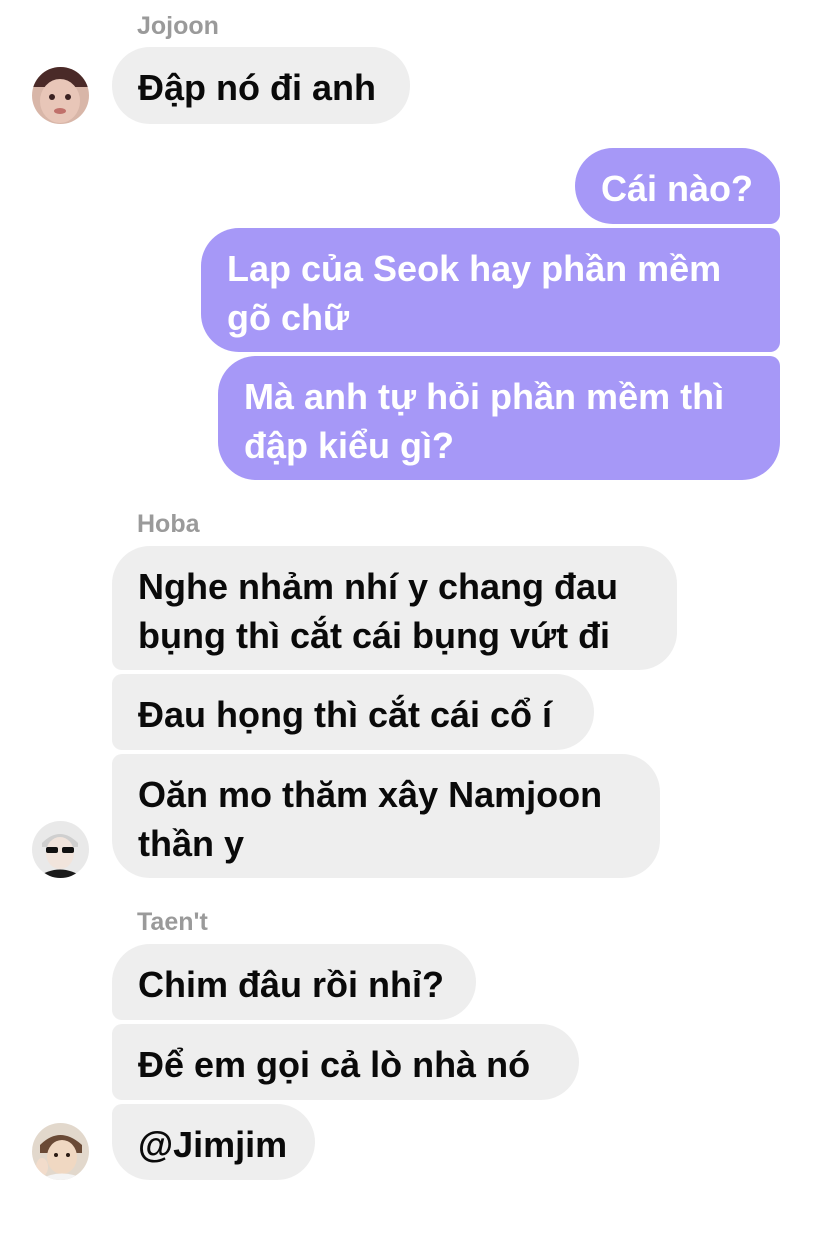  Describe the element at coordinates (386, 816) in the screenshot. I see `message-bubble: Oăn mo thăm xây Namjoon thần y` at that location.